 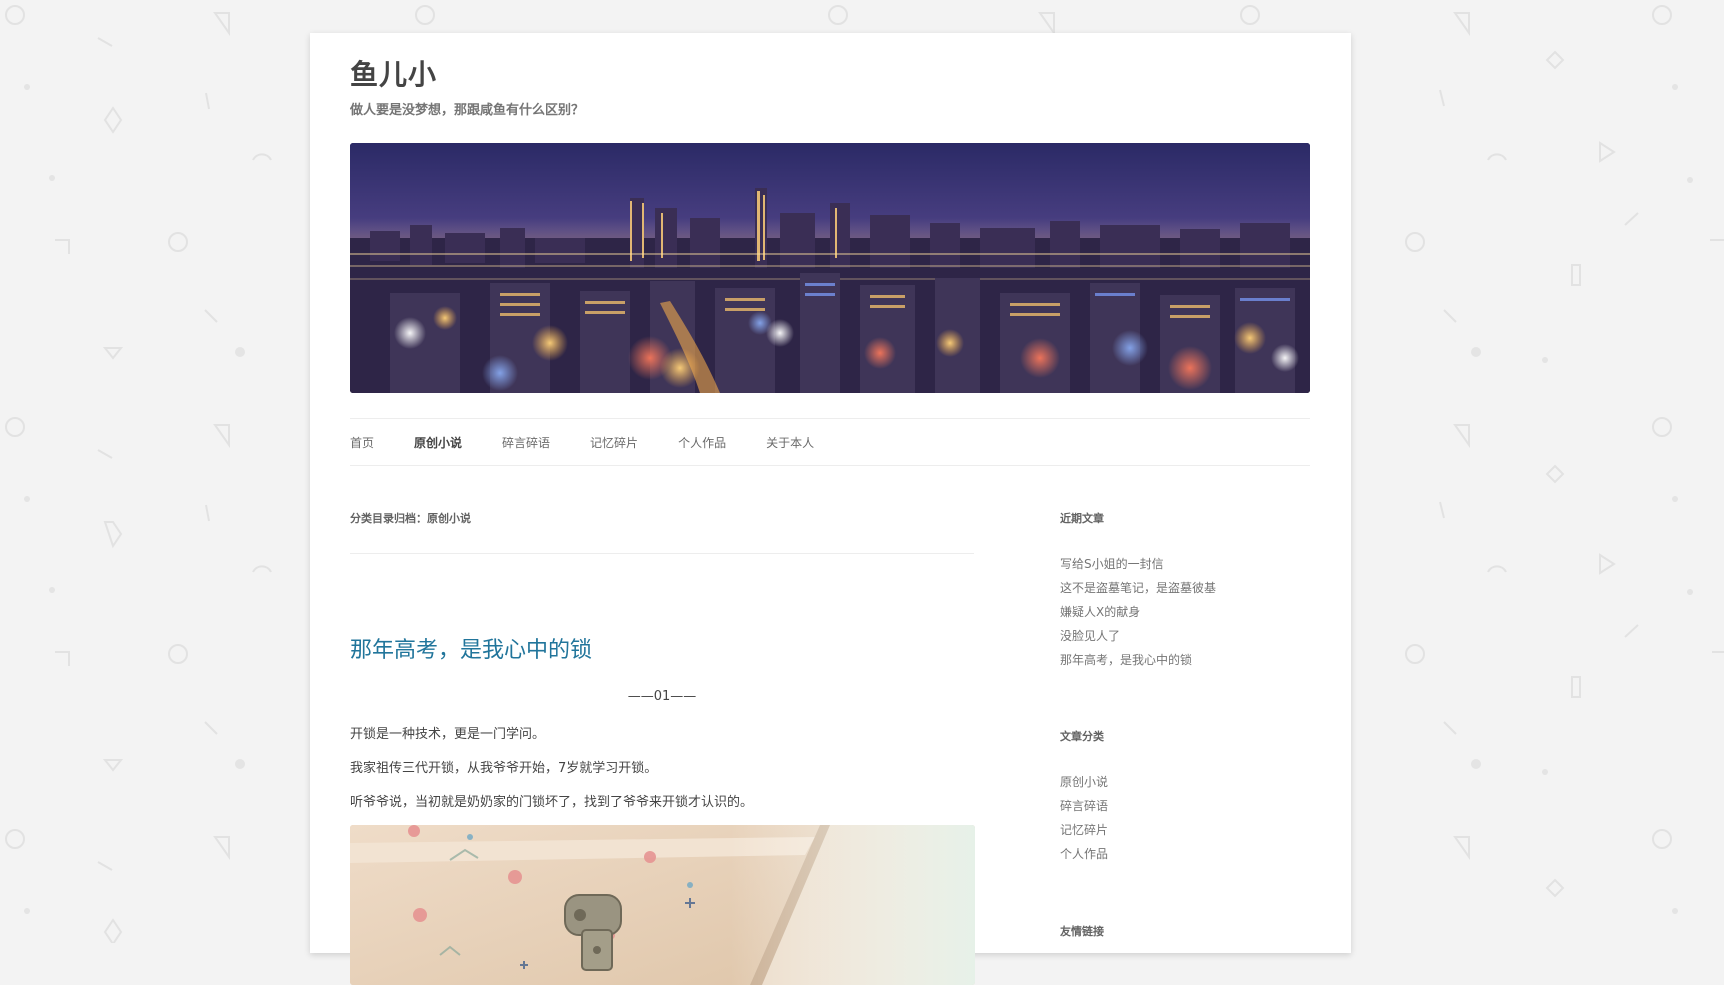 What do you see at coordinates (1082, 931) in the screenshot?
I see `widget-title-links: 友情链接` at bounding box center [1082, 931].